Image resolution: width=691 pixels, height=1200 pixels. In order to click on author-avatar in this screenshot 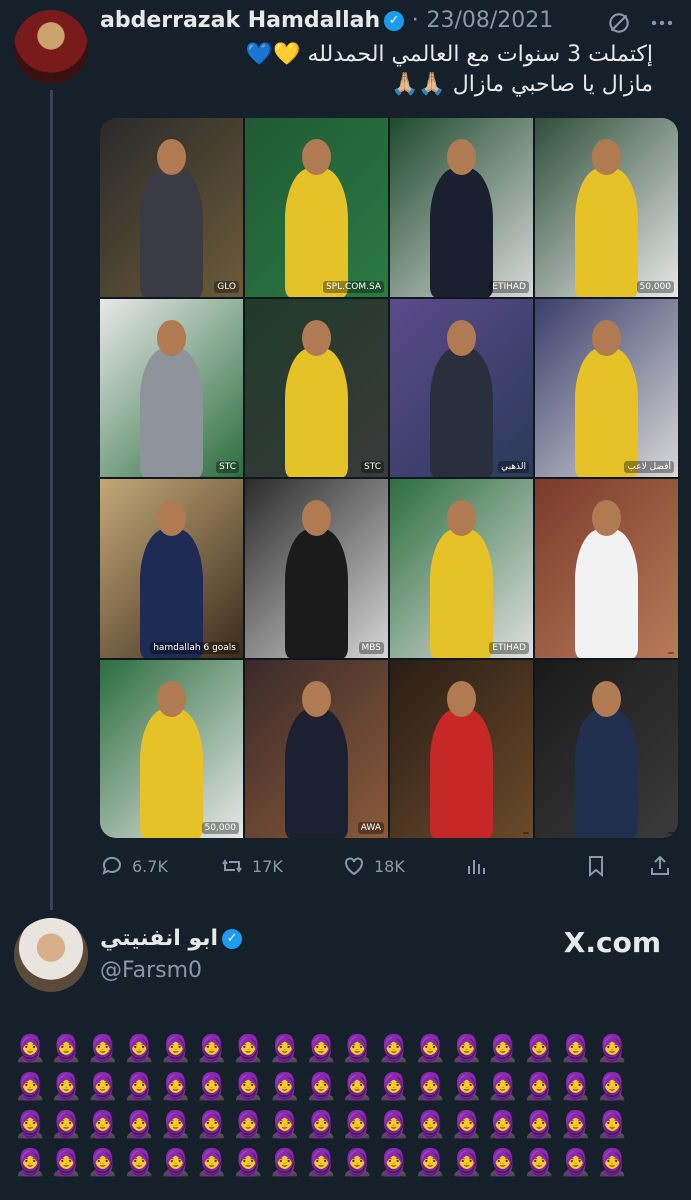, I will do `click(51, 47)`.